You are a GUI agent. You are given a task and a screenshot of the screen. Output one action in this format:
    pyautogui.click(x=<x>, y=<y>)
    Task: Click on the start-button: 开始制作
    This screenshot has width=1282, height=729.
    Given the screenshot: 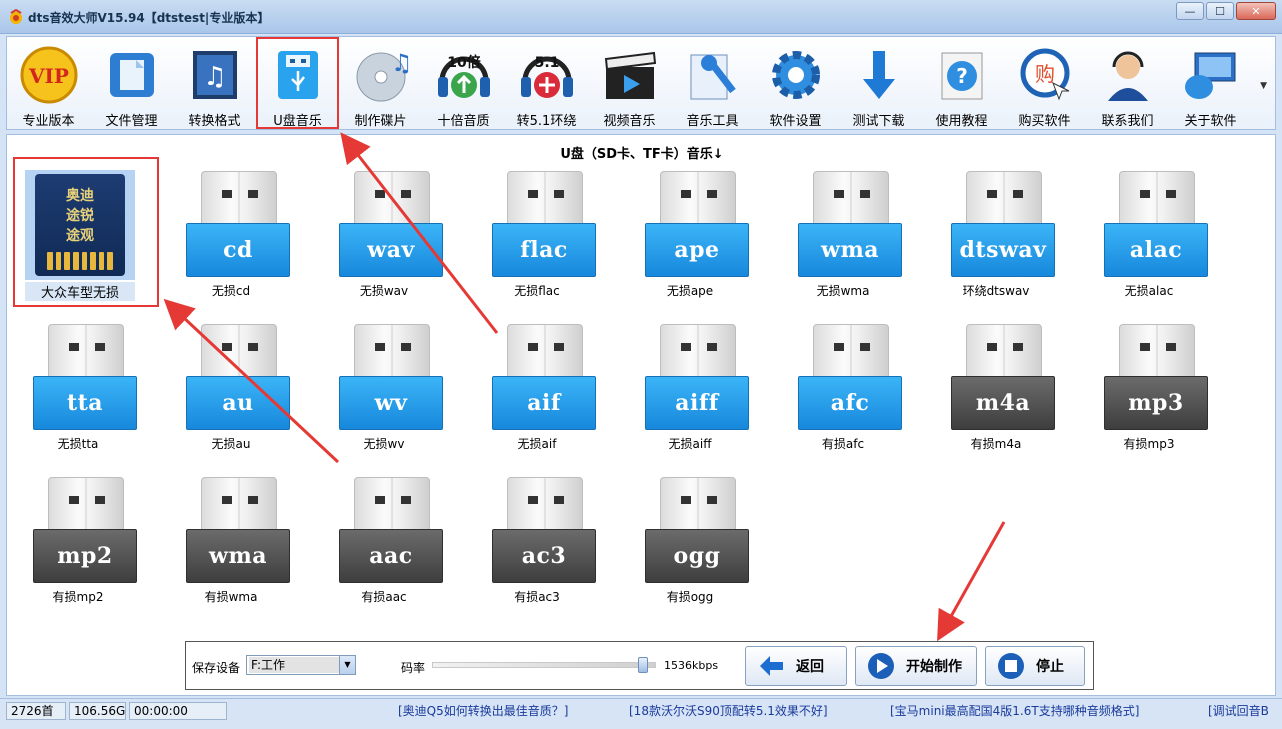 What is the action you would take?
    pyautogui.click(x=916, y=666)
    